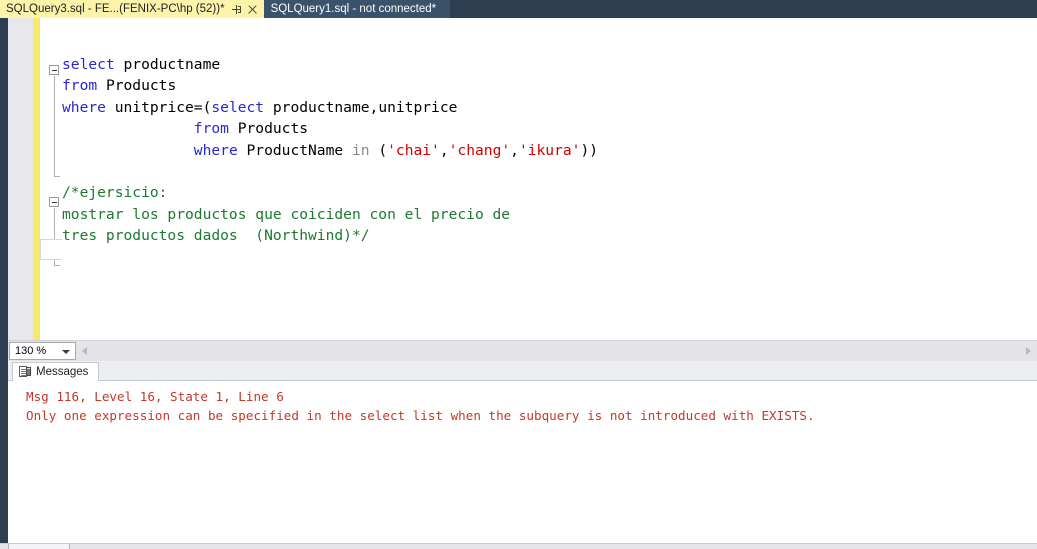  Describe the element at coordinates (236, 9) in the screenshot. I see `pin-icon` at that location.